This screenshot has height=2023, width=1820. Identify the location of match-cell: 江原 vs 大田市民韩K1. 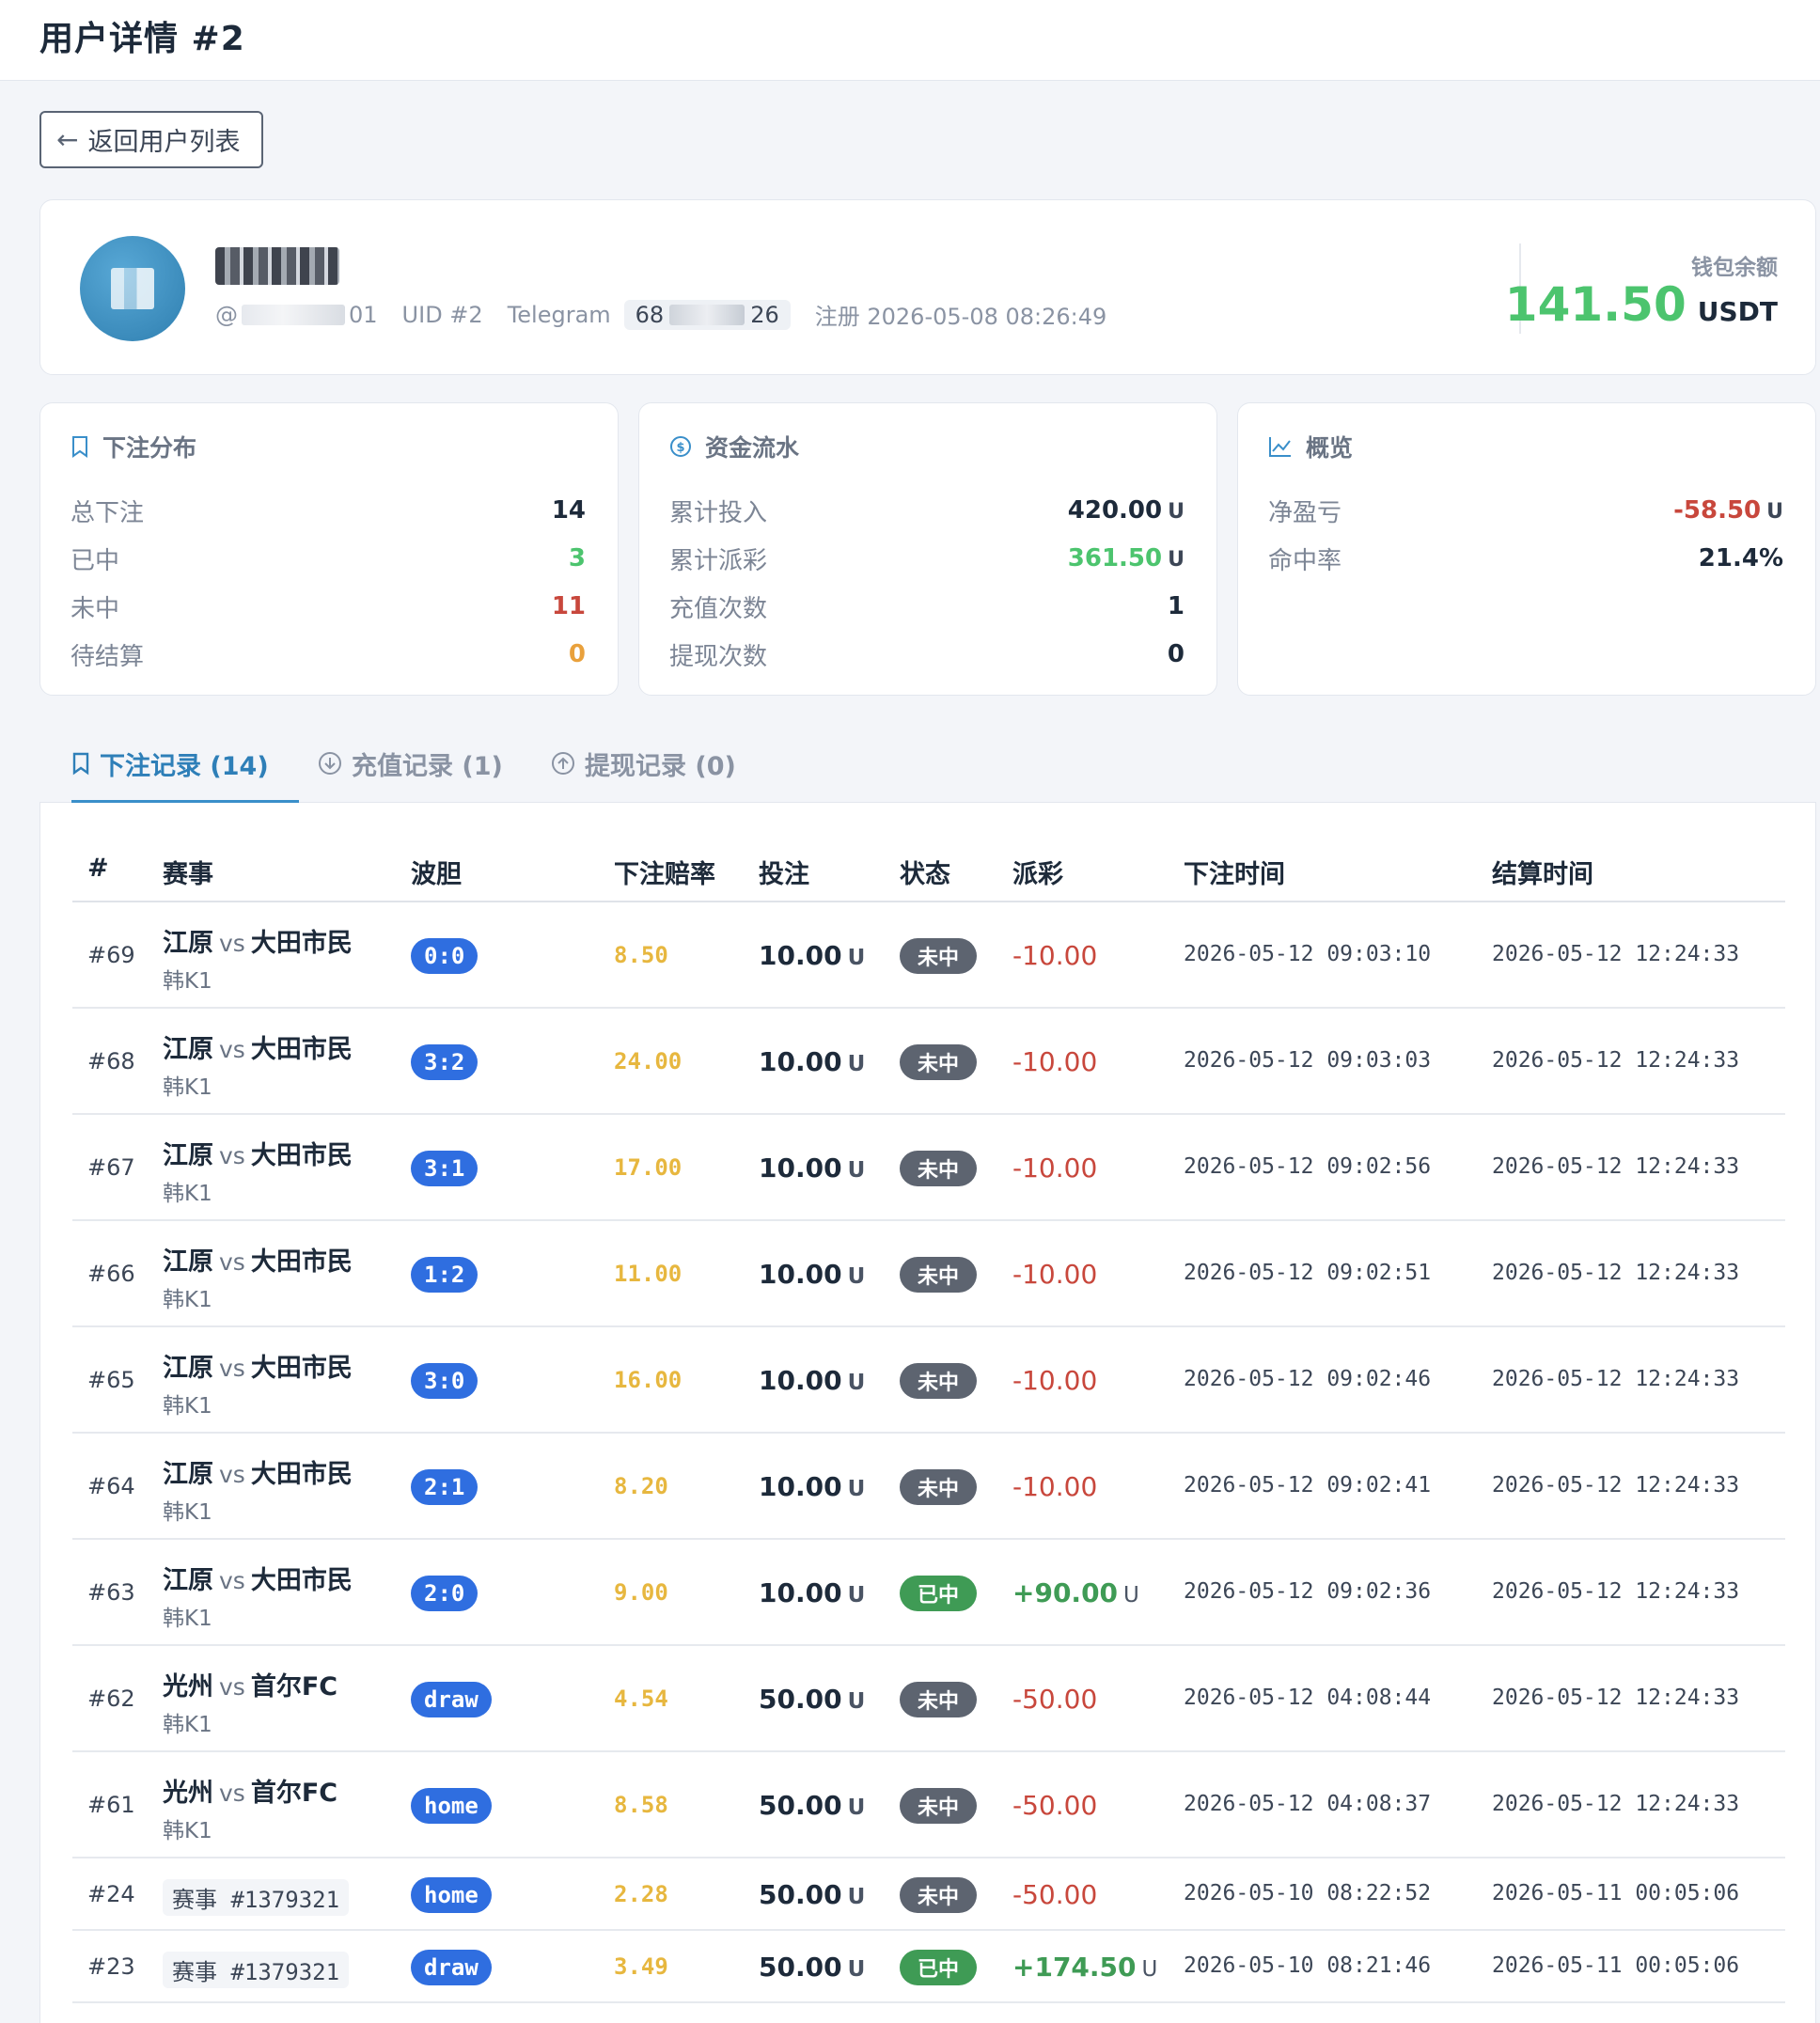
(258, 1277).